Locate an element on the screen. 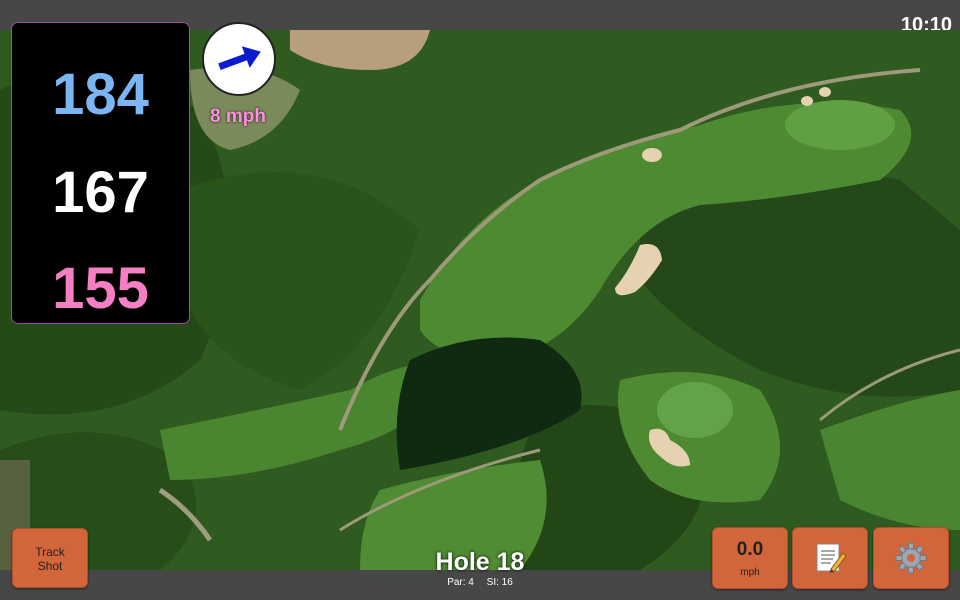 This screenshot has width=960, height=600. settings-button is located at coordinates (911, 558).